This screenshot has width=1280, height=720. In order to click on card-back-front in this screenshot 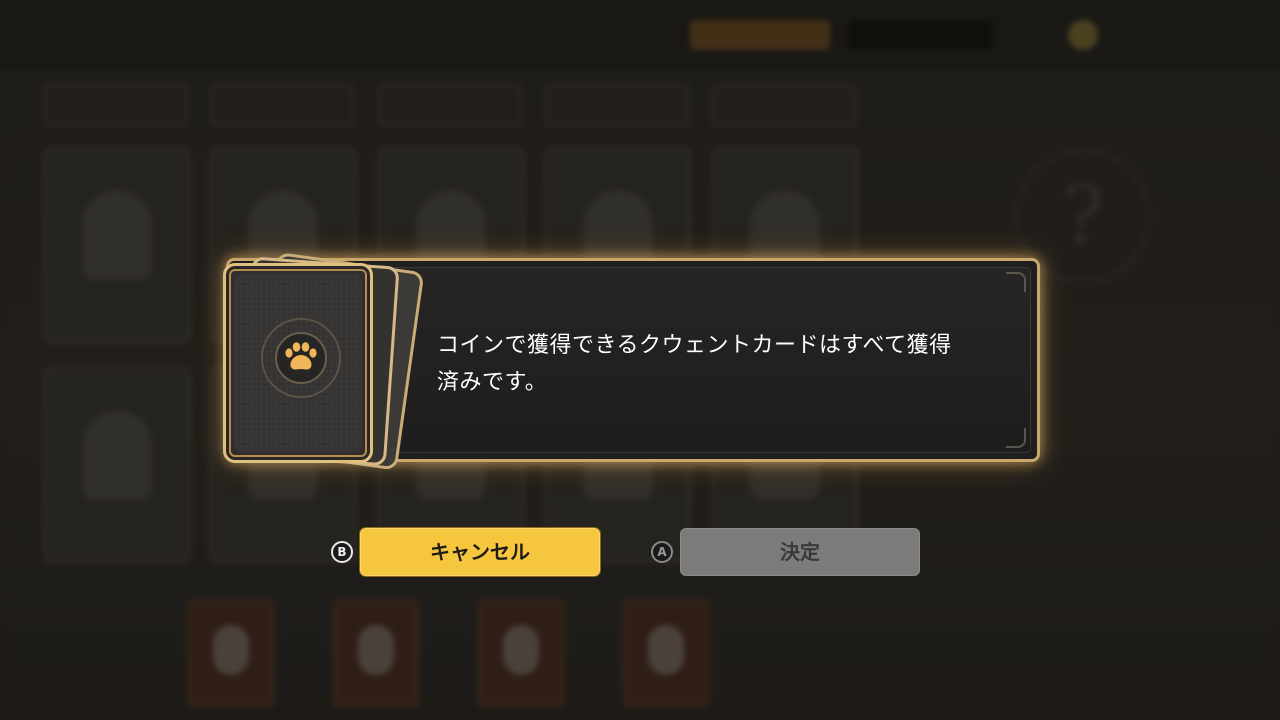, I will do `click(298, 363)`.